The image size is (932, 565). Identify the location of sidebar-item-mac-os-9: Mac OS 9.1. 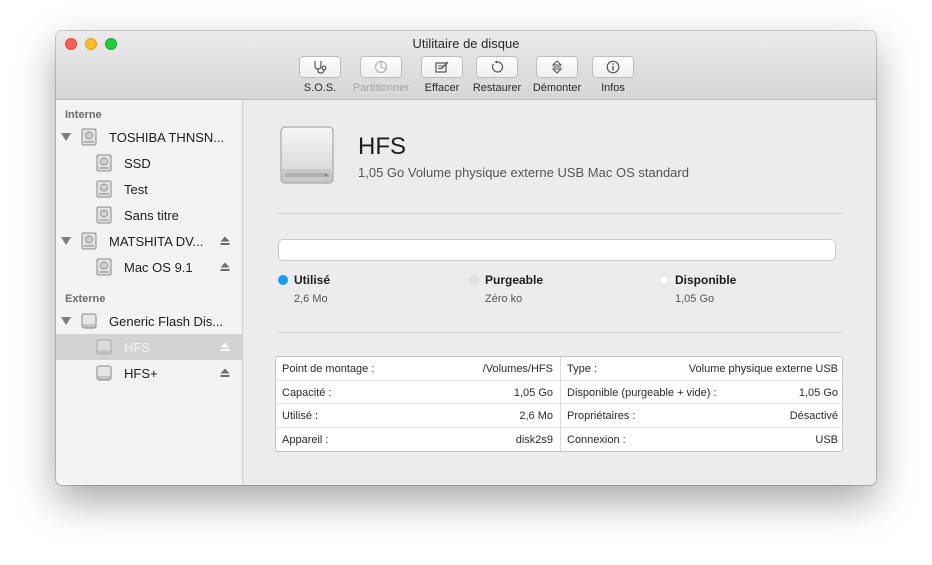
(149, 267).